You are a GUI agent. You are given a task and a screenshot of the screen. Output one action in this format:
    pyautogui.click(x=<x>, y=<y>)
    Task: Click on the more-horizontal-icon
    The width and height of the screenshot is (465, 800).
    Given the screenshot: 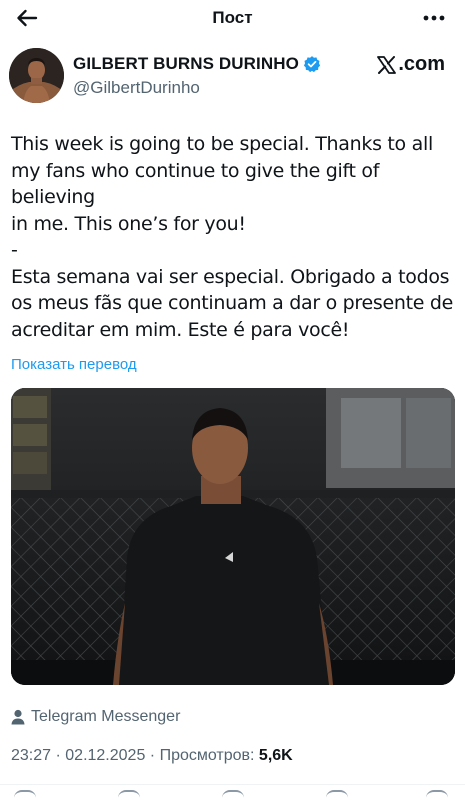 What is the action you would take?
    pyautogui.click(x=434, y=18)
    